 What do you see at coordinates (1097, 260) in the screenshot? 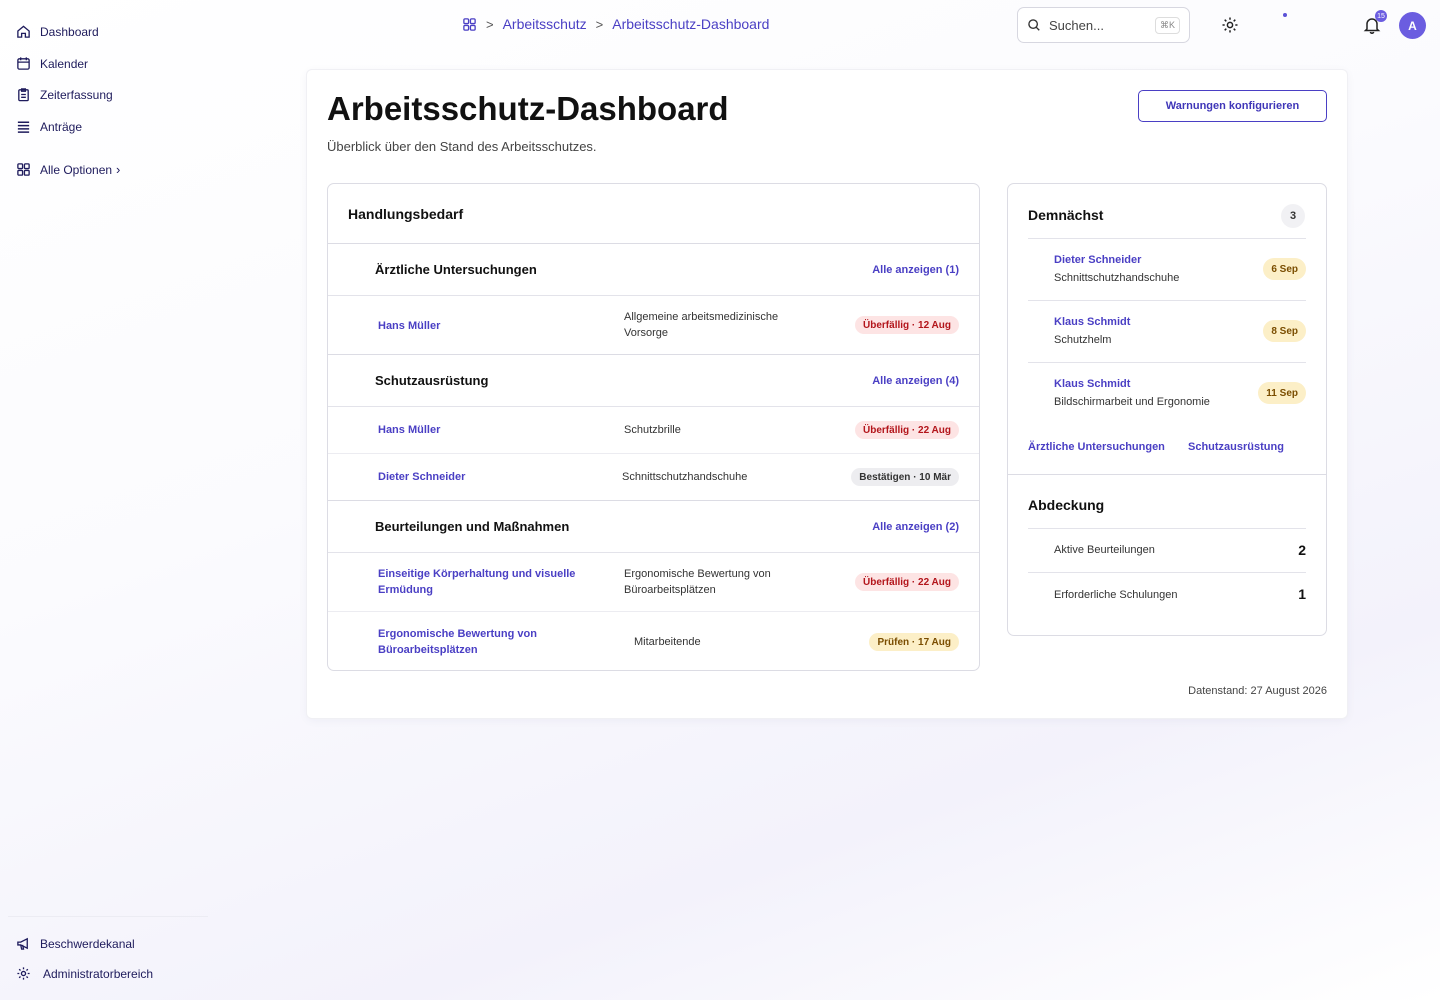
I see `upcoming-name: Dieter Schneider` at bounding box center [1097, 260].